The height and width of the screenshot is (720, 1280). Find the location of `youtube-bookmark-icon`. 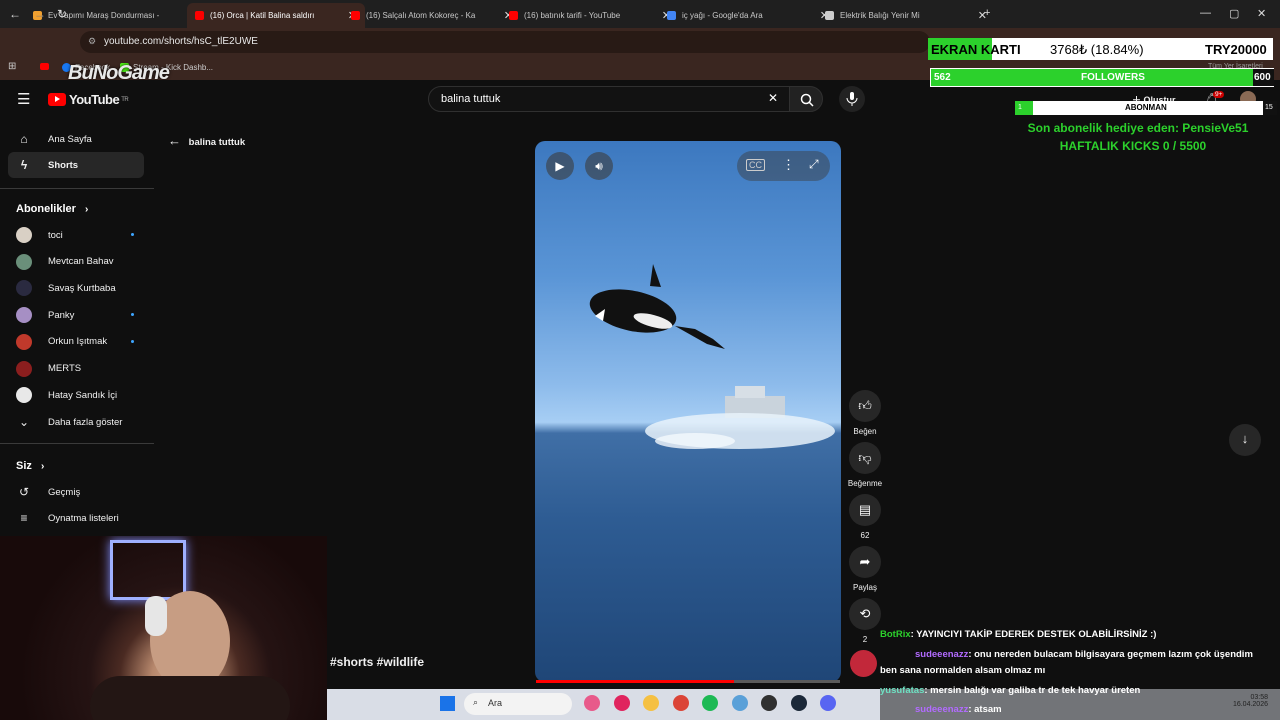

youtube-bookmark-icon is located at coordinates (44, 66).